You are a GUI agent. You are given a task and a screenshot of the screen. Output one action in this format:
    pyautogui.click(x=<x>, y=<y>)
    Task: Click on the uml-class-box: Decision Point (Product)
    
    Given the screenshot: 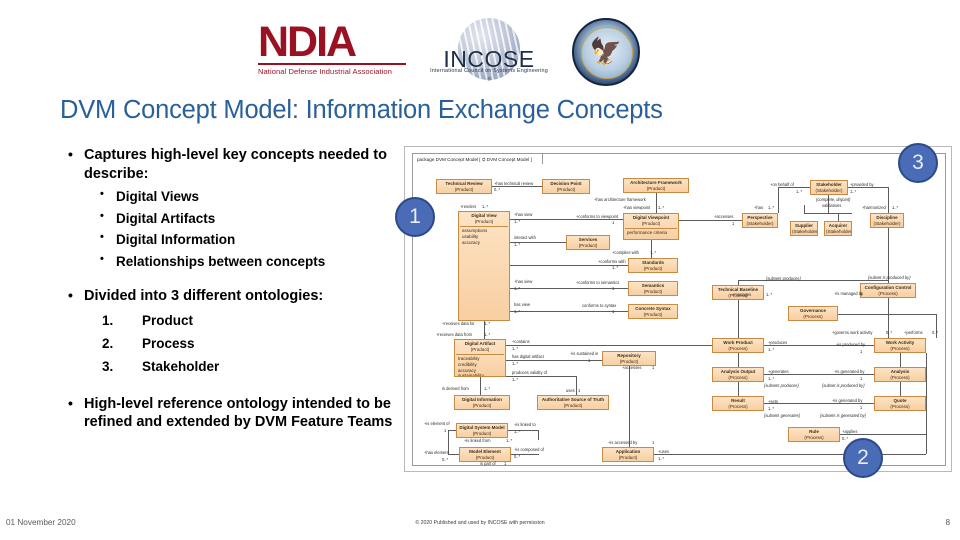 What is the action you would take?
    pyautogui.click(x=566, y=186)
    